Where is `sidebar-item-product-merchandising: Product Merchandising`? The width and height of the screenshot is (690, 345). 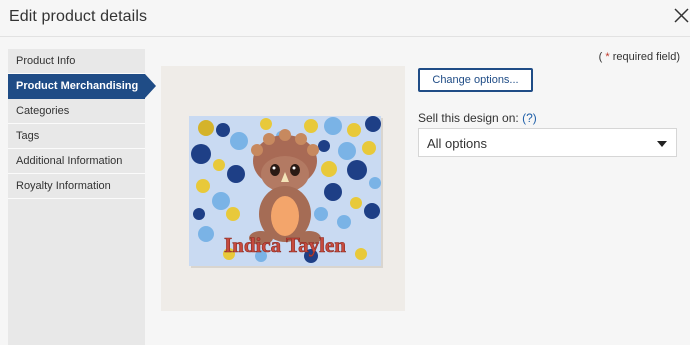 sidebar-item-product-merchandising: Product Merchandising is located at coordinates (82, 86).